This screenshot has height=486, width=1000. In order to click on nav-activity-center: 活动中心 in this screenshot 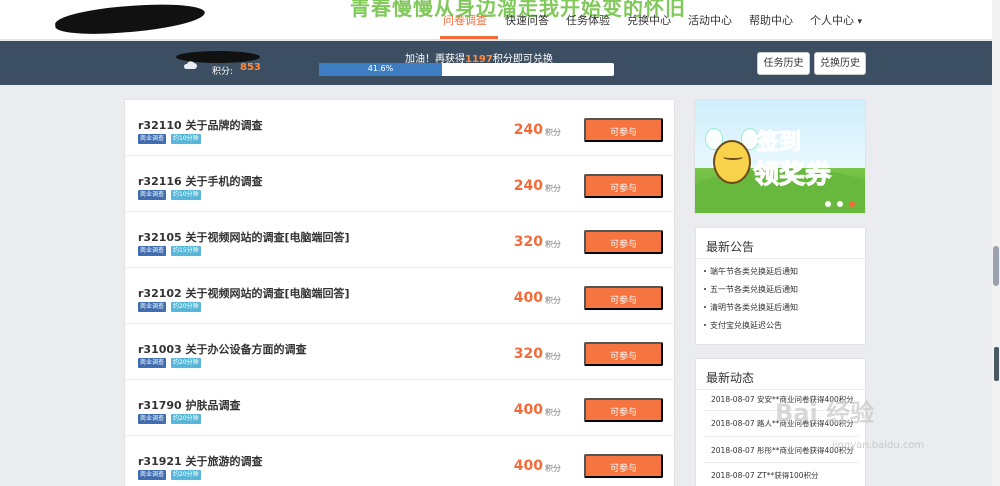, I will do `click(710, 20)`.